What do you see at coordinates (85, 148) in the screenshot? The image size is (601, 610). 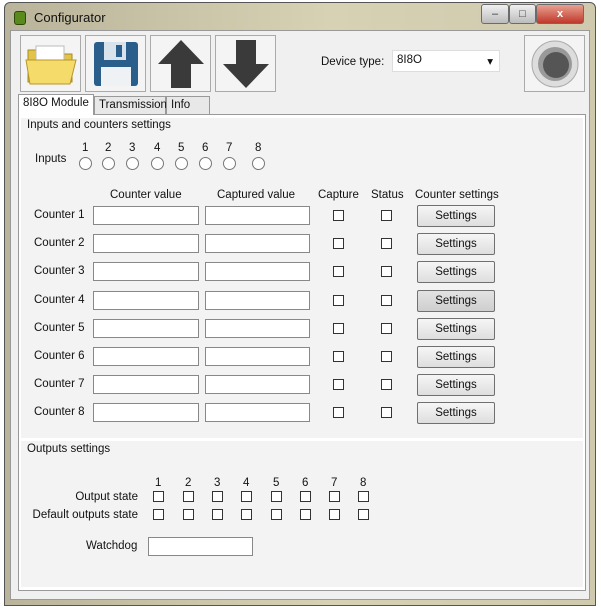 I see `input-number: 1` at bounding box center [85, 148].